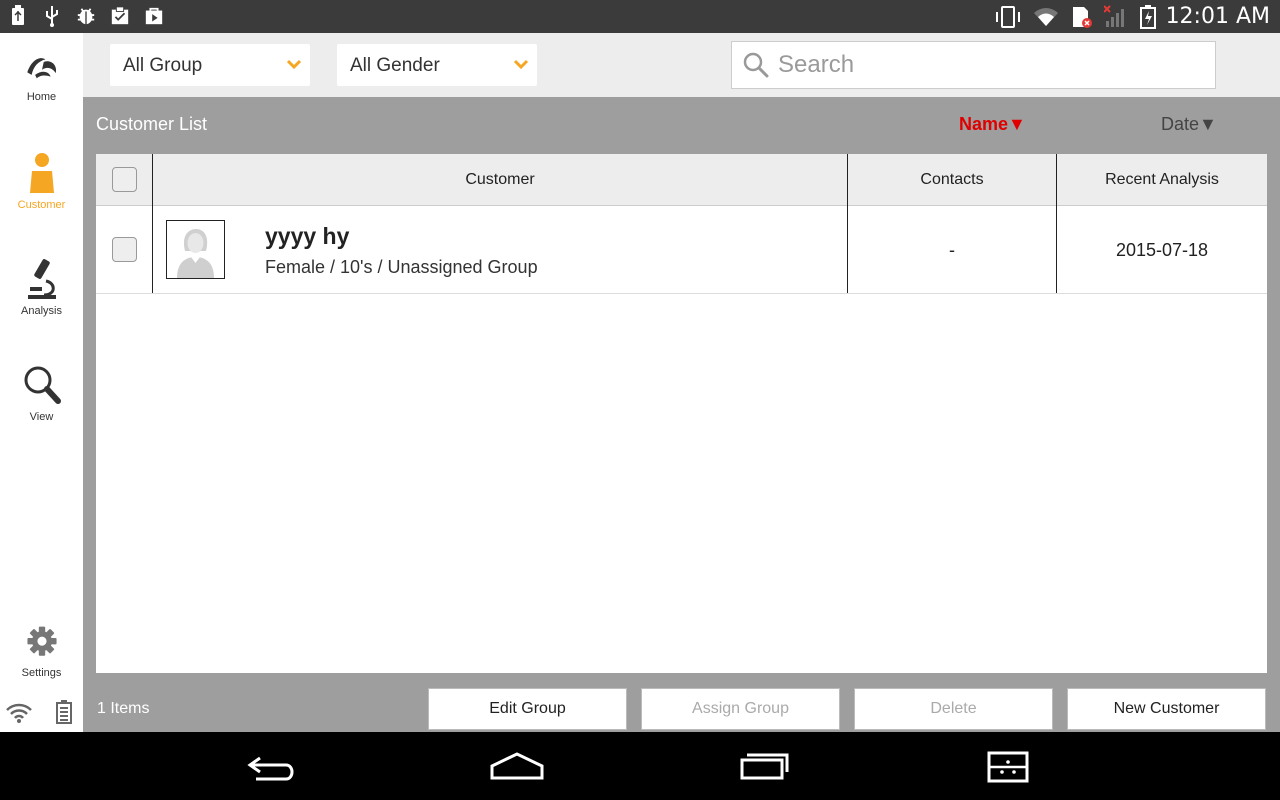 Image resolution: width=1280 pixels, height=800 pixels. I want to click on settings-label: Settings, so click(41, 673).